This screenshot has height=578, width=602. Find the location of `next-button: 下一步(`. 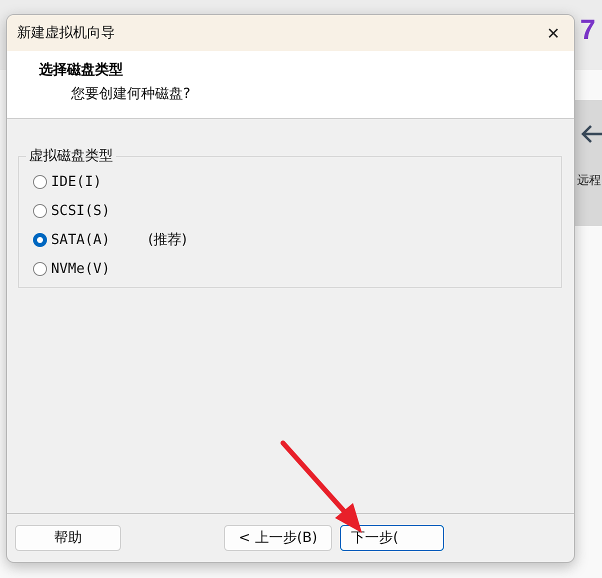

next-button: 下一步( is located at coordinates (392, 538).